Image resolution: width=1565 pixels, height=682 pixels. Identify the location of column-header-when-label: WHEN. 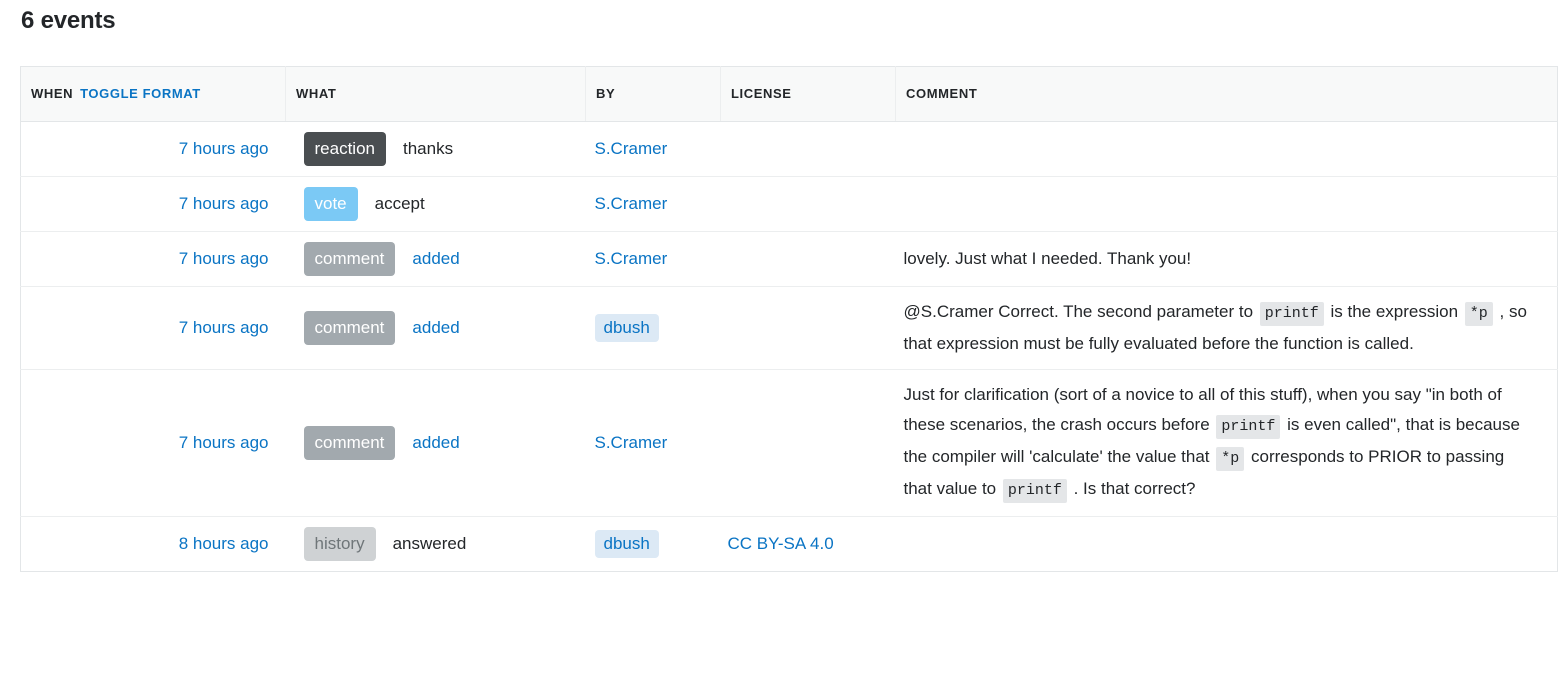
(52, 93).